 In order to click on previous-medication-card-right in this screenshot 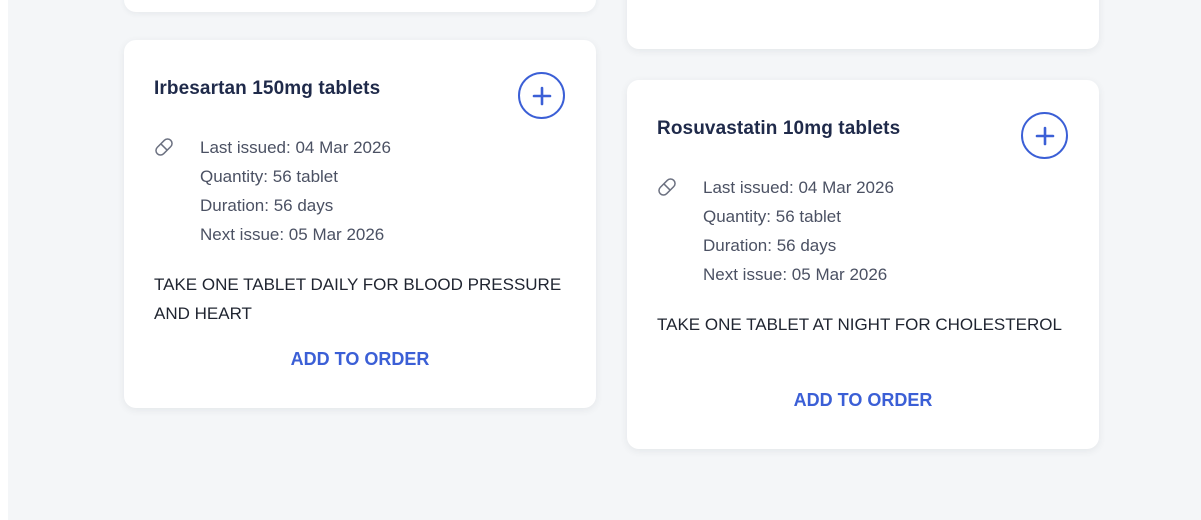, I will do `click(863, 24)`.